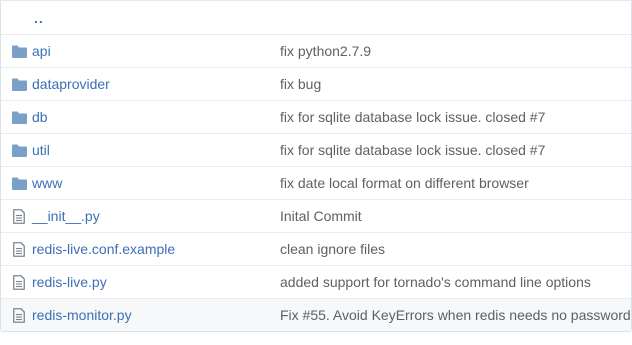 Image resolution: width=632 pixels, height=345 pixels. What do you see at coordinates (82, 315) in the screenshot?
I see `file-name-link: redis-monitor.py` at bounding box center [82, 315].